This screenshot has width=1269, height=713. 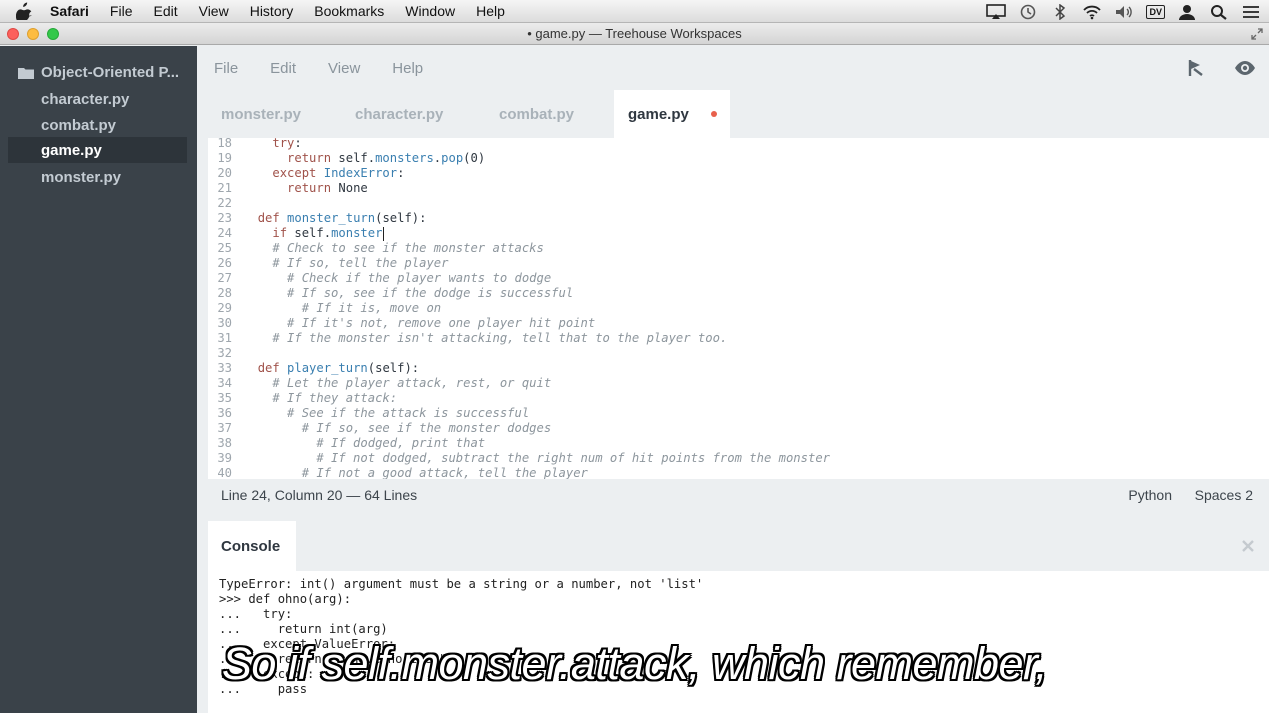 I want to click on line-number: 18, so click(x=224, y=144).